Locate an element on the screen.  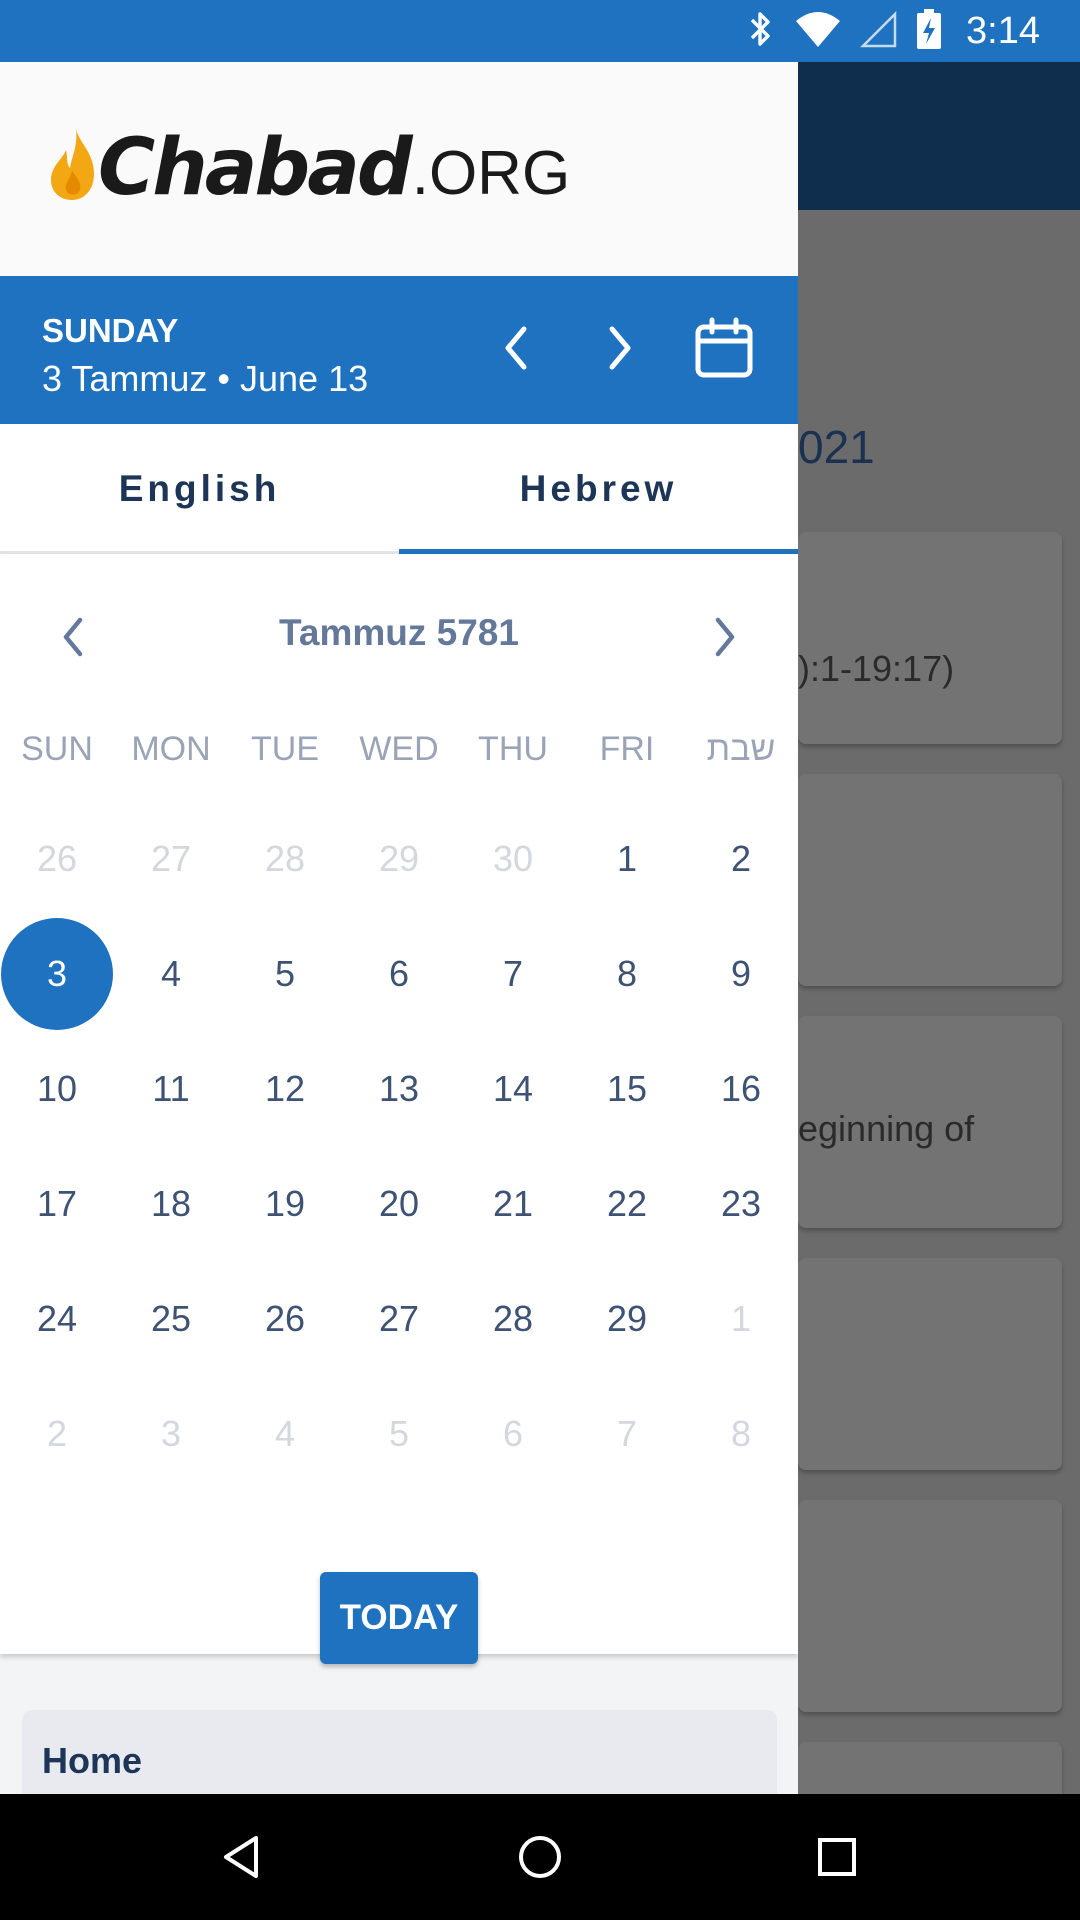
calendar-day: 11 is located at coordinates (171, 1089).